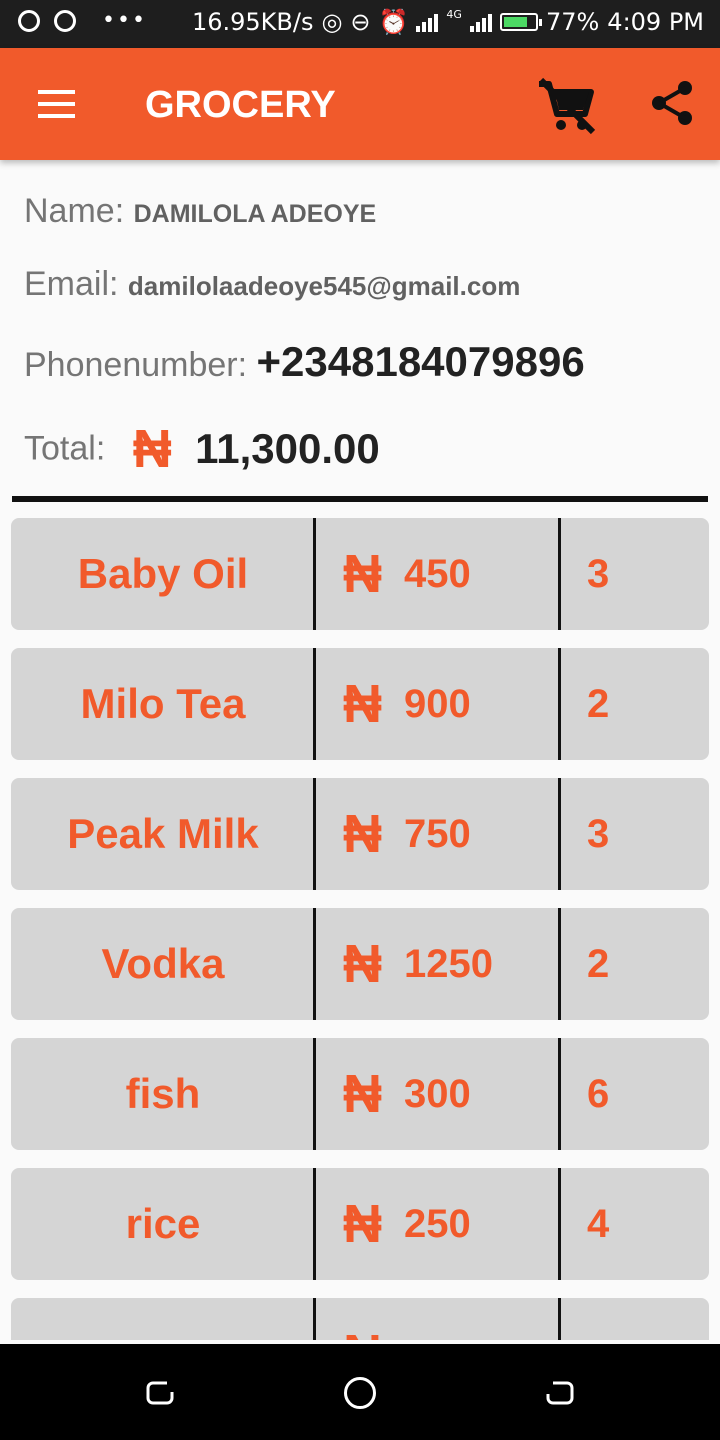 The image size is (720, 1440). What do you see at coordinates (163, 1223) in the screenshot?
I see `item-name: rice` at bounding box center [163, 1223].